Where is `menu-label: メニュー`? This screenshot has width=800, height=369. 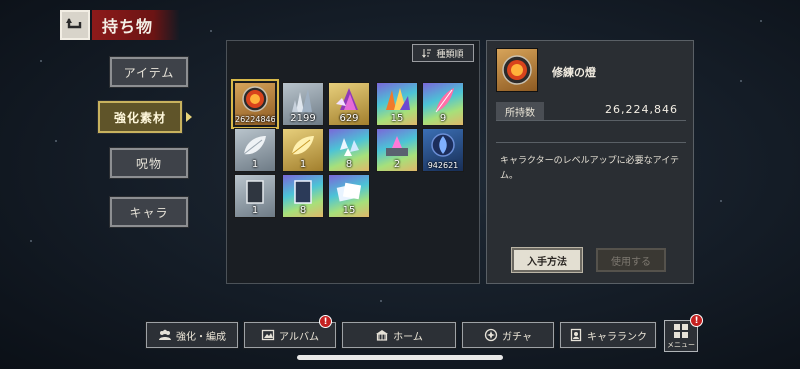 menu-label: メニュー is located at coordinates (681, 344).